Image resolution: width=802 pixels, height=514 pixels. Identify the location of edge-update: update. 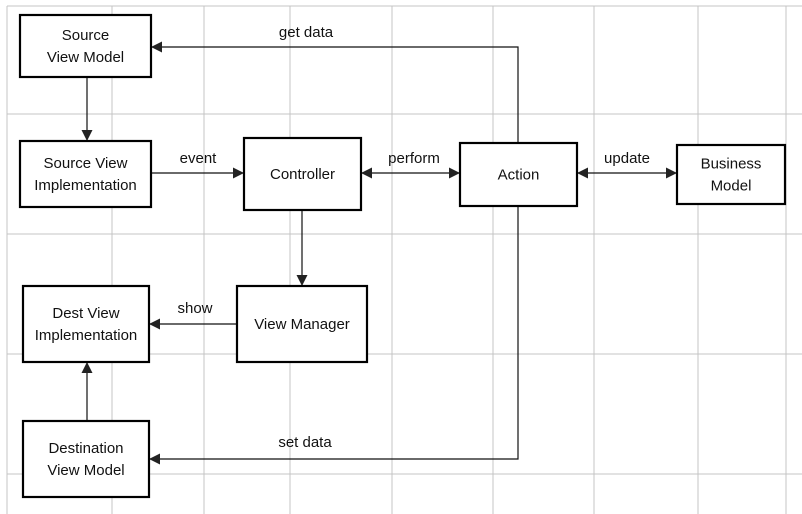
(627, 164).